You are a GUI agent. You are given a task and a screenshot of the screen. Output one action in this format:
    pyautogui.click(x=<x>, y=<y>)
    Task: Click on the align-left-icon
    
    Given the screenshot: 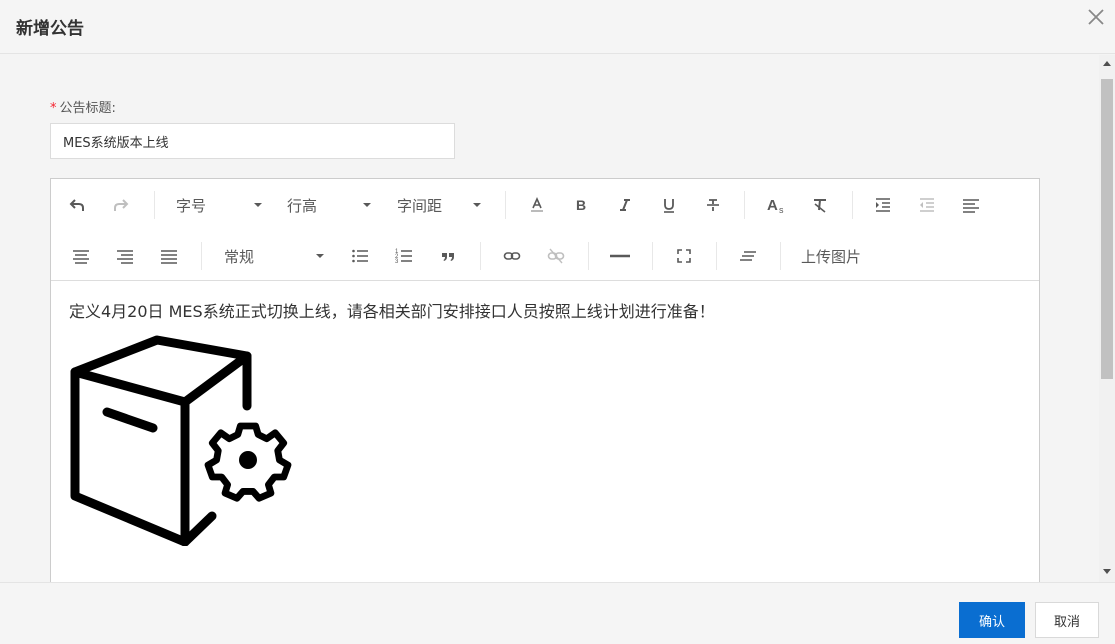 What is the action you would take?
    pyautogui.click(x=971, y=205)
    